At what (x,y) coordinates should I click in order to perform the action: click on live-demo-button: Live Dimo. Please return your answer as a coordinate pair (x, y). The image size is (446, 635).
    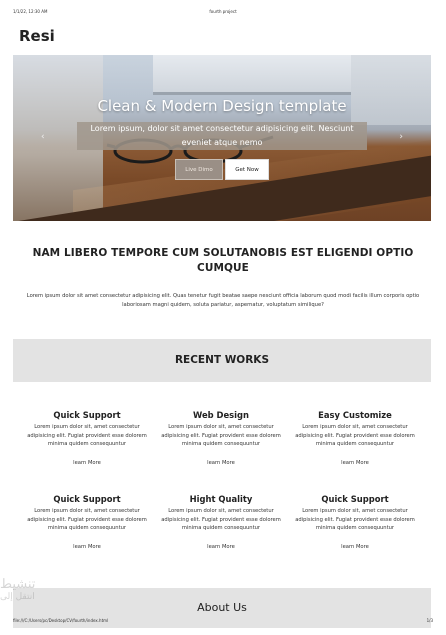
    Looking at the image, I should click on (199, 169).